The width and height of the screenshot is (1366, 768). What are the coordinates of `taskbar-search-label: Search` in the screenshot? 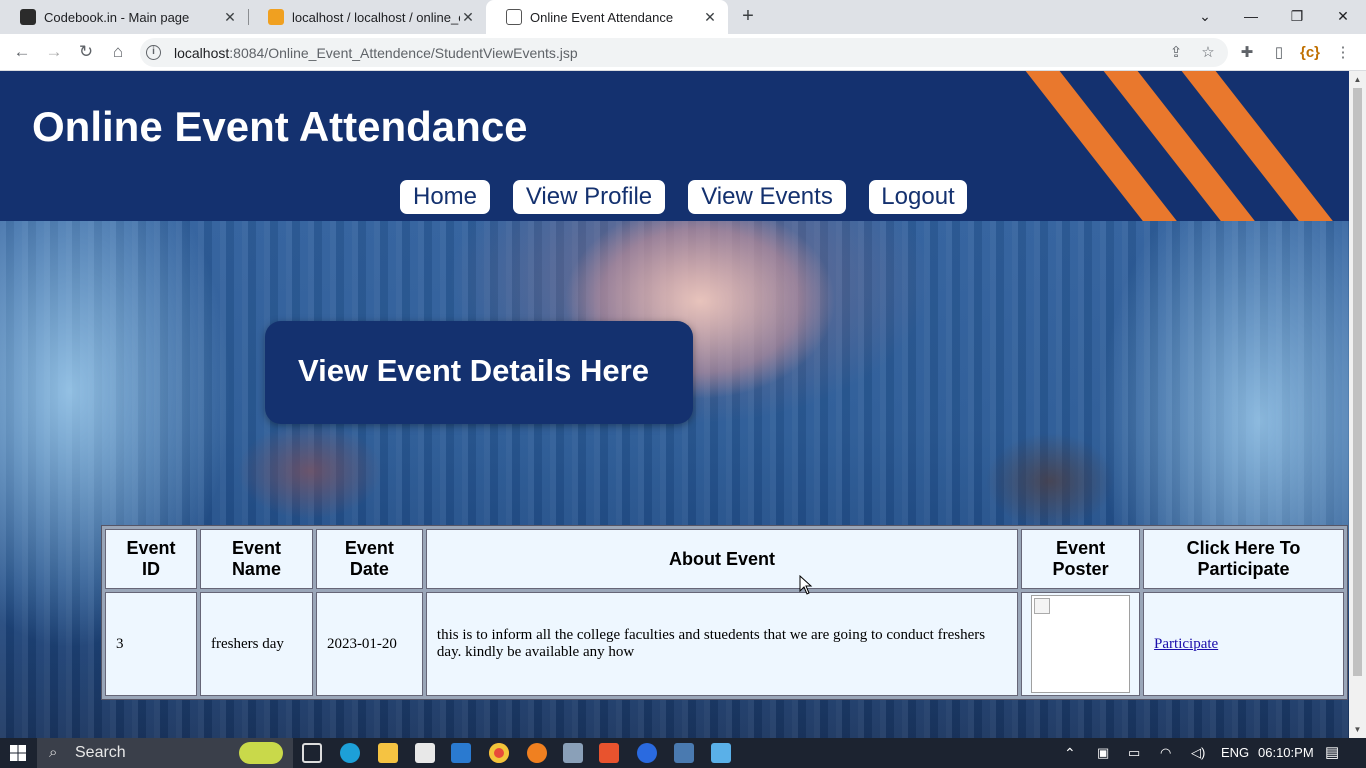 It's located at (100, 752).